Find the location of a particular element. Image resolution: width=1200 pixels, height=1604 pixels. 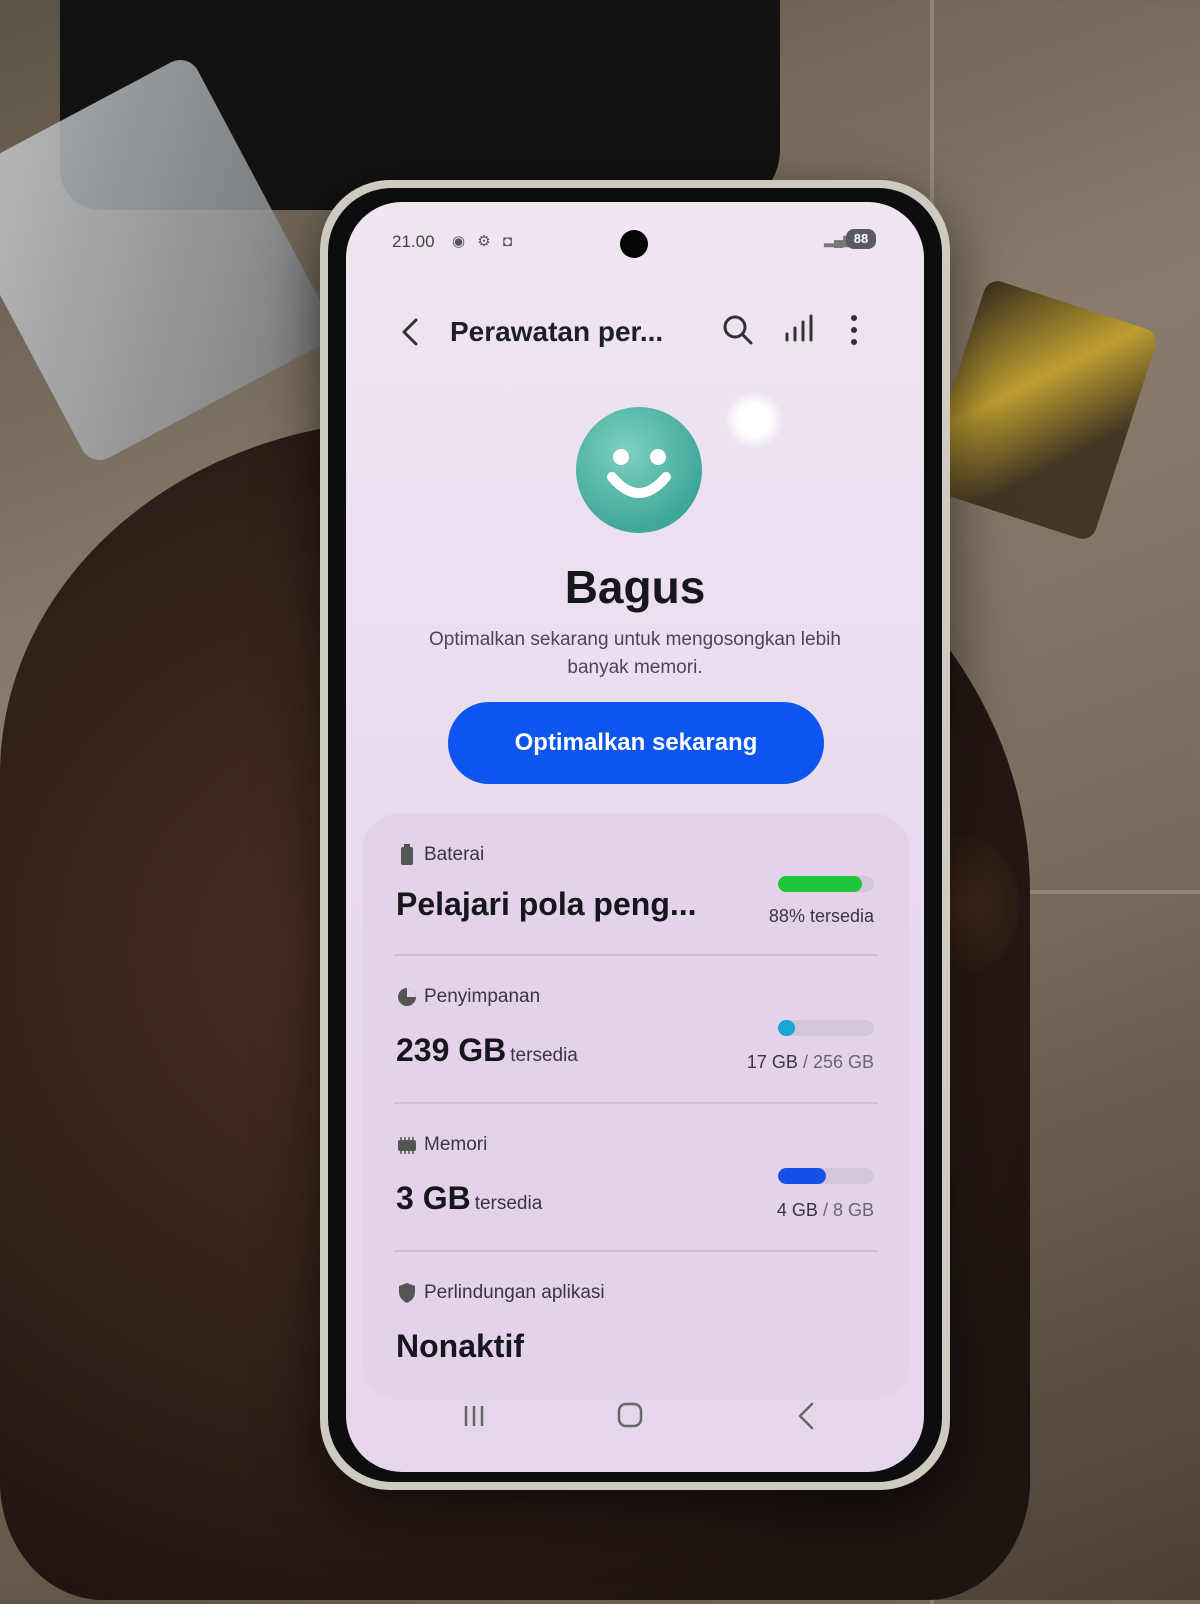

status-icons: ◉ ⚙ ◘ is located at coordinates (484, 241).